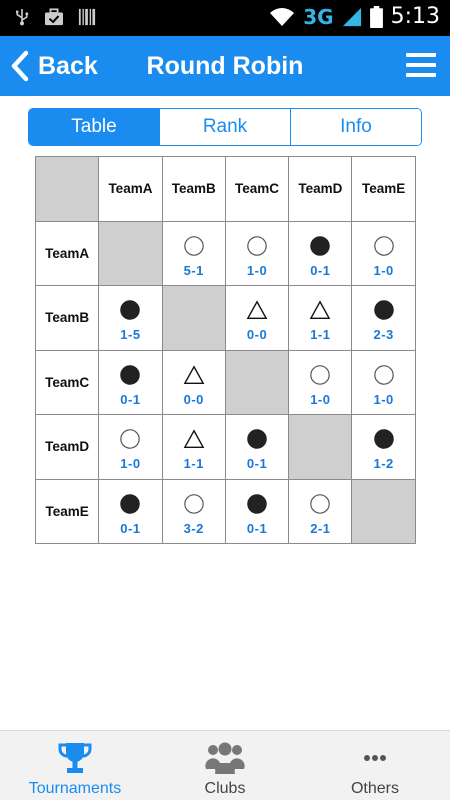 This screenshot has width=450, height=800. I want to click on result-content: 2-3, so click(383, 317).